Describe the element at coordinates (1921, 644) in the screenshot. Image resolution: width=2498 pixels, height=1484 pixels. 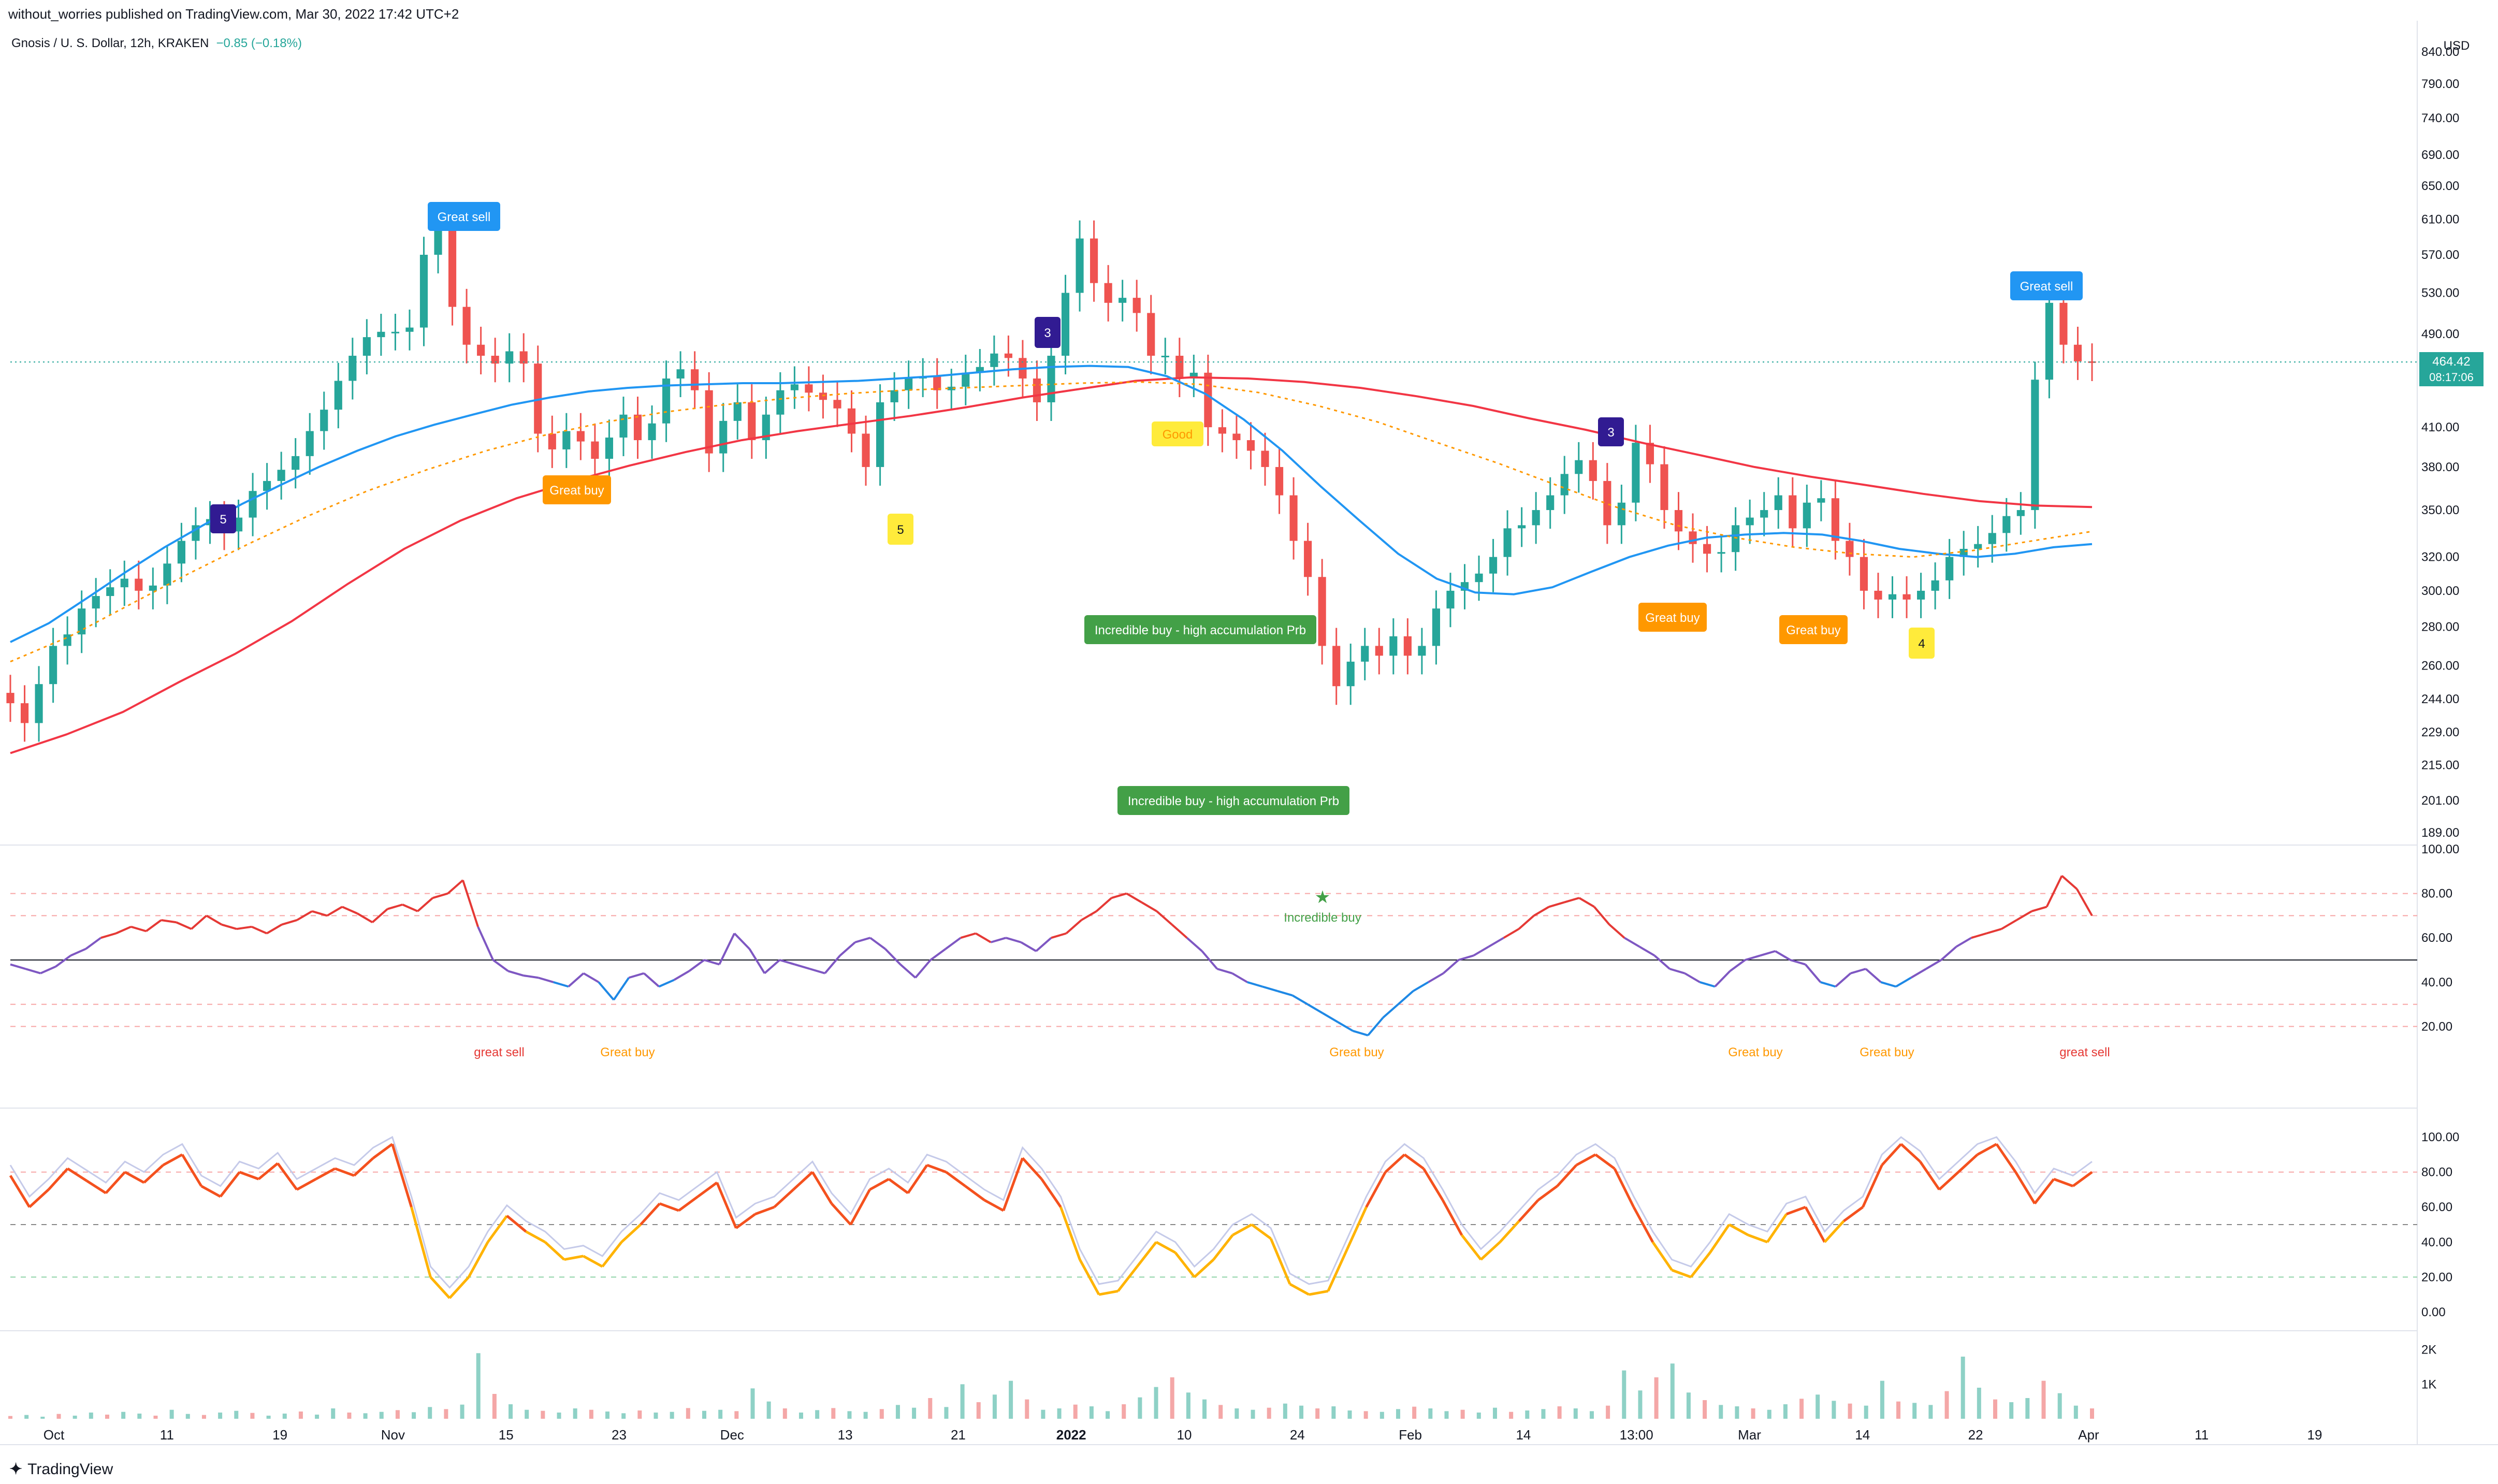
I see `signal-text: 4` at that location.